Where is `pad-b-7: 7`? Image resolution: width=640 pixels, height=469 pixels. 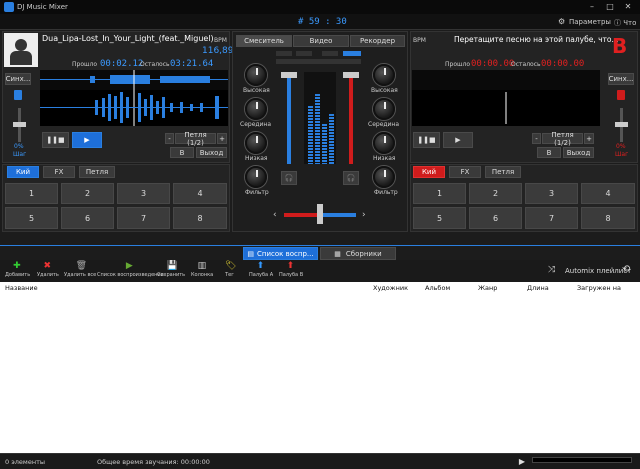 pad-b-7: 7 is located at coordinates (551, 218).